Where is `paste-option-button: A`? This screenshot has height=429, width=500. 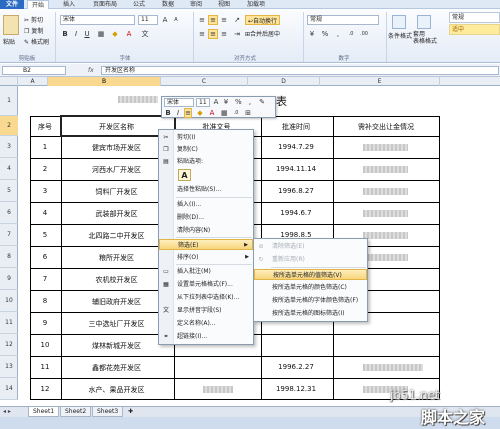
paste-option-button: A is located at coordinates (184, 175).